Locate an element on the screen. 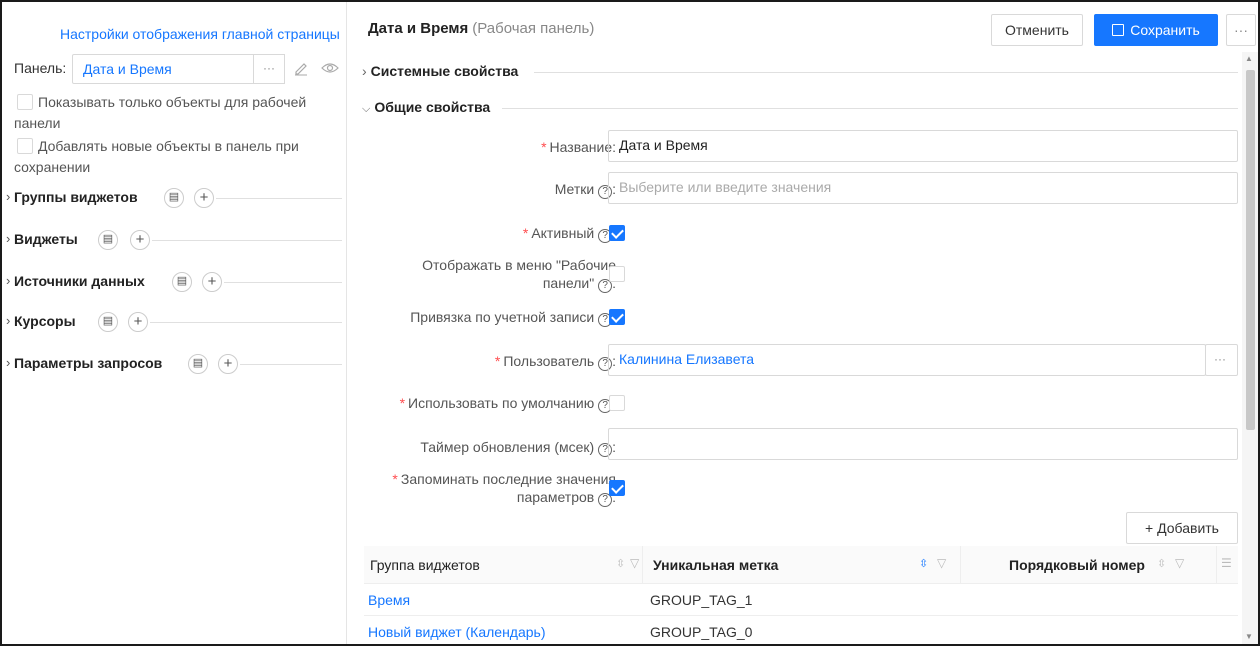 This screenshot has width=1260, height=646. show-menu-checkbox is located at coordinates (617, 274).